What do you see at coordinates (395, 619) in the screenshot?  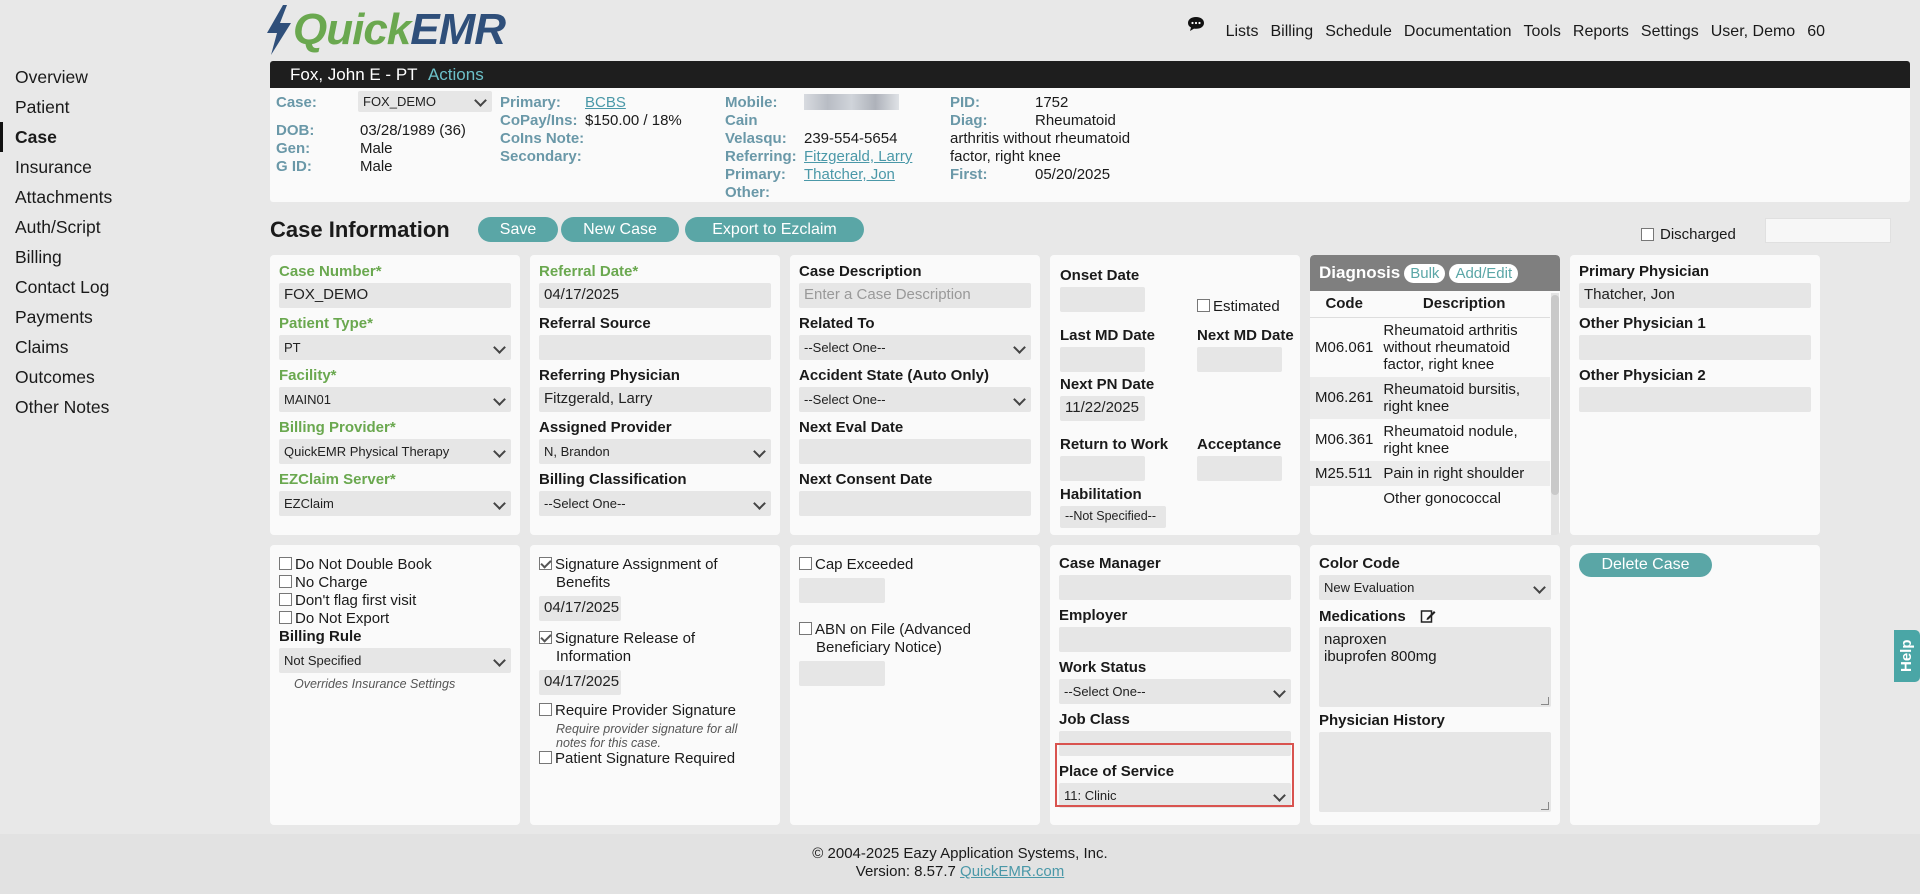 I see `do-not-export-checkbox: Do Not Export` at bounding box center [395, 619].